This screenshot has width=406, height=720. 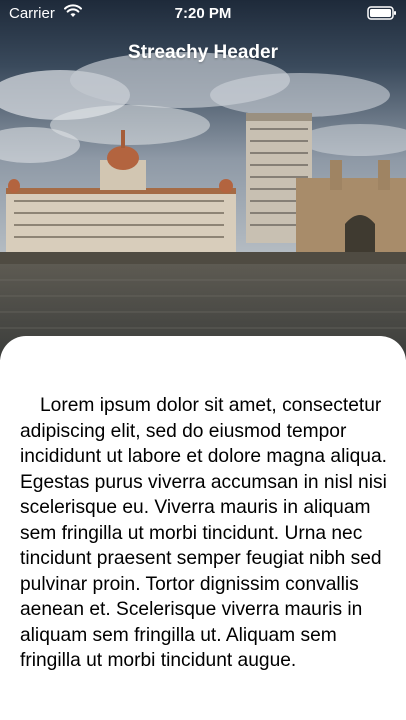 I want to click on nav-title: Streachy Header, so click(x=203, y=52).